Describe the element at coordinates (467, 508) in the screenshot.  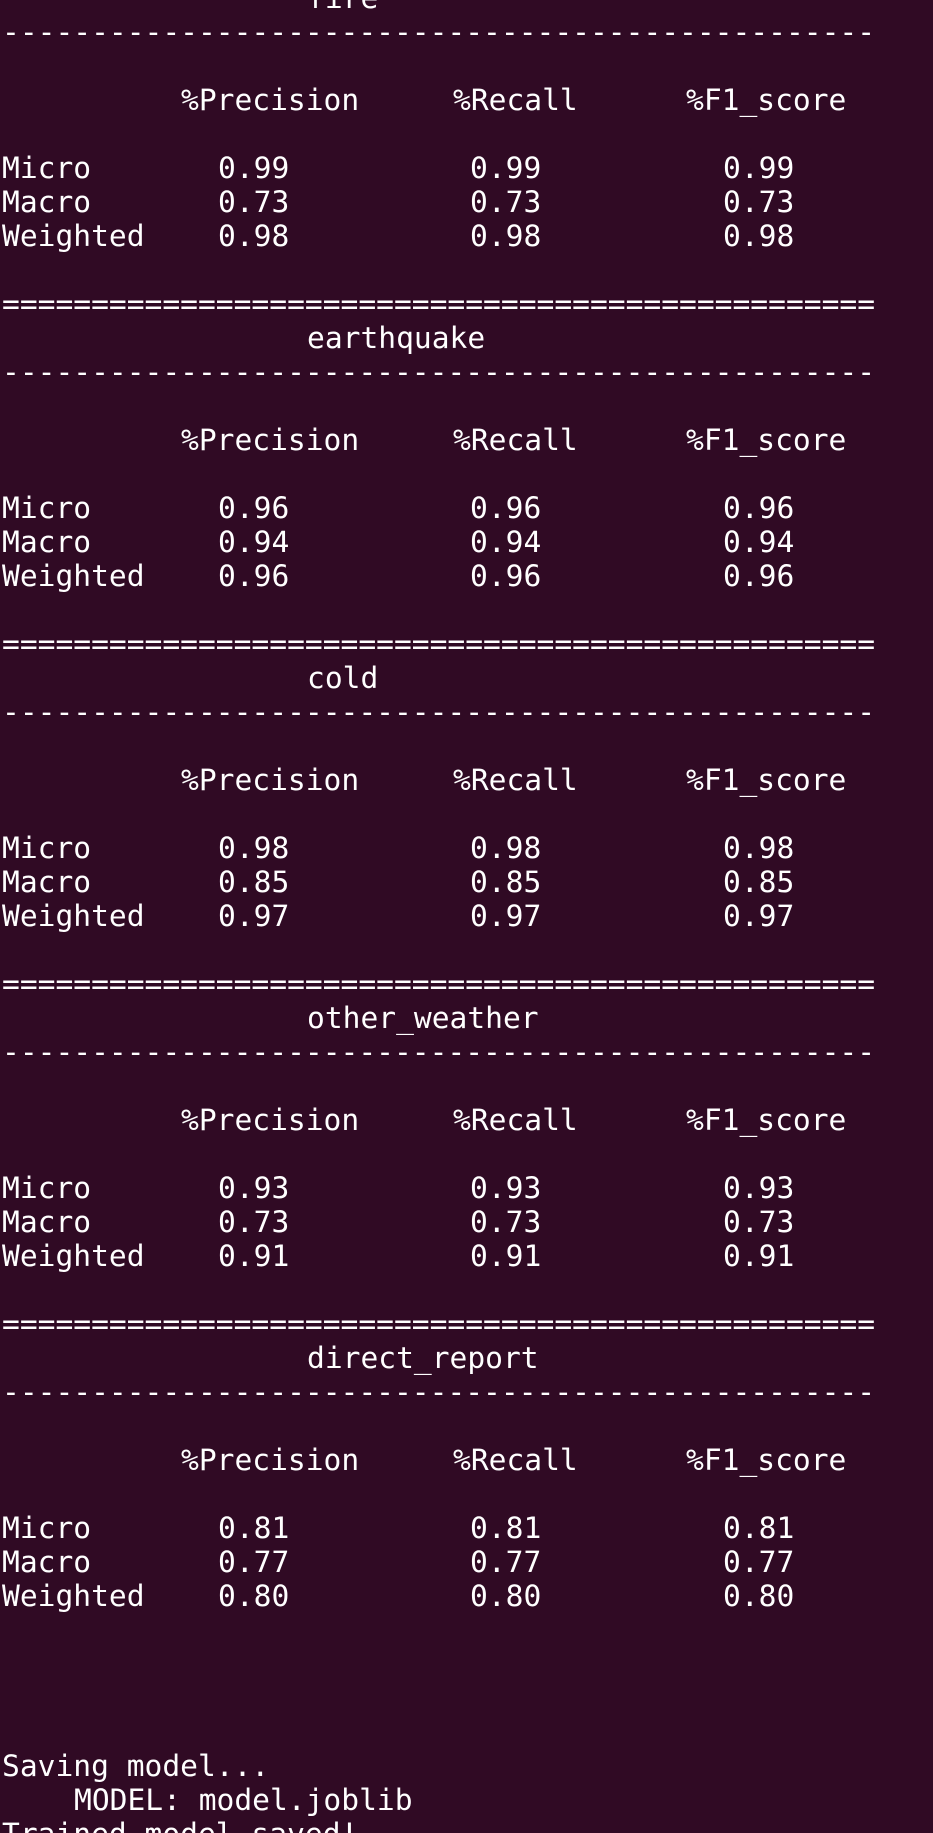
I see `metric-row: Micro 0.96 0.96 0.96` at that location.